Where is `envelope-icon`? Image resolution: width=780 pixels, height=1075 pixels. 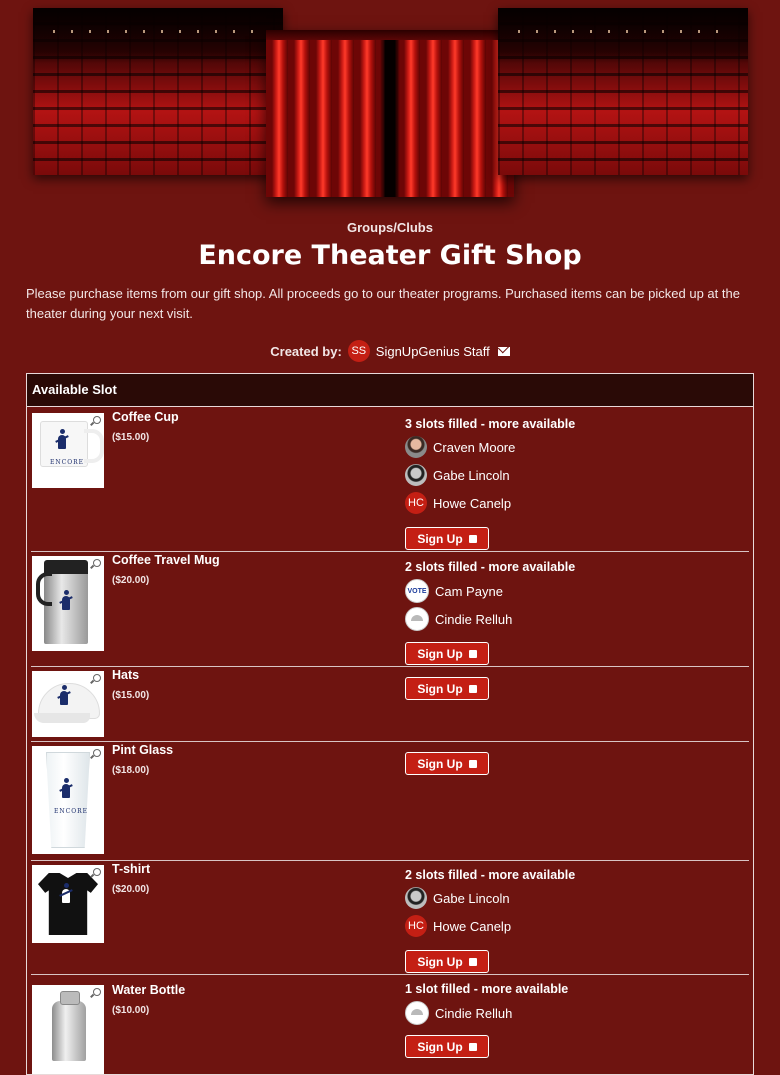
envelope-icon is located at coordinates (503, 351).